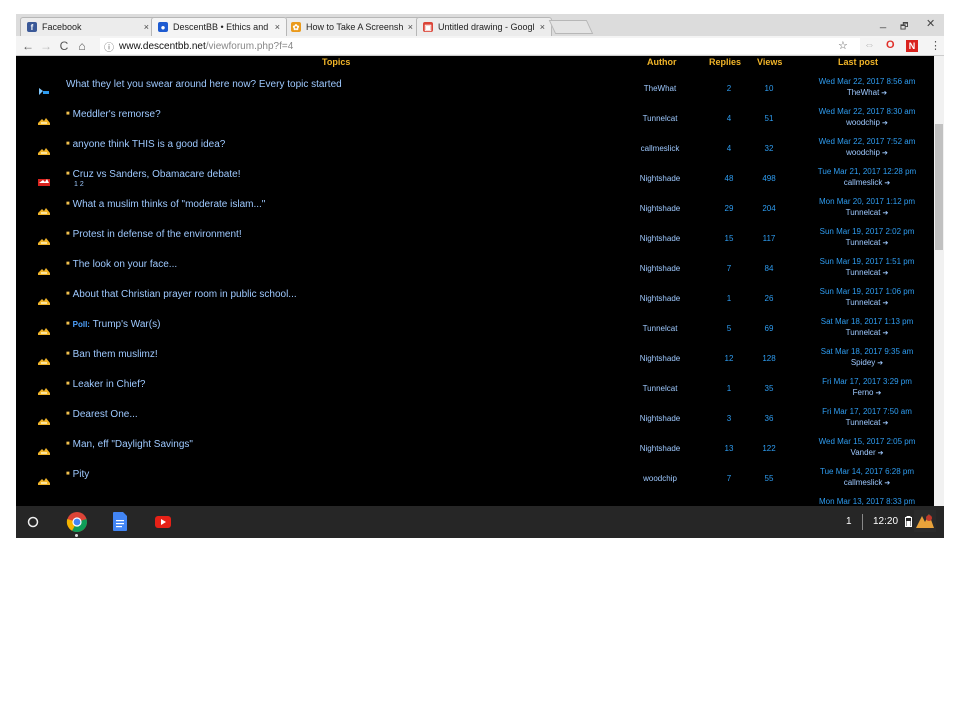 Image resolution: width=960 pixels, height=720 pixels. I want to click on topic-title: Pity, so click(81, 474).